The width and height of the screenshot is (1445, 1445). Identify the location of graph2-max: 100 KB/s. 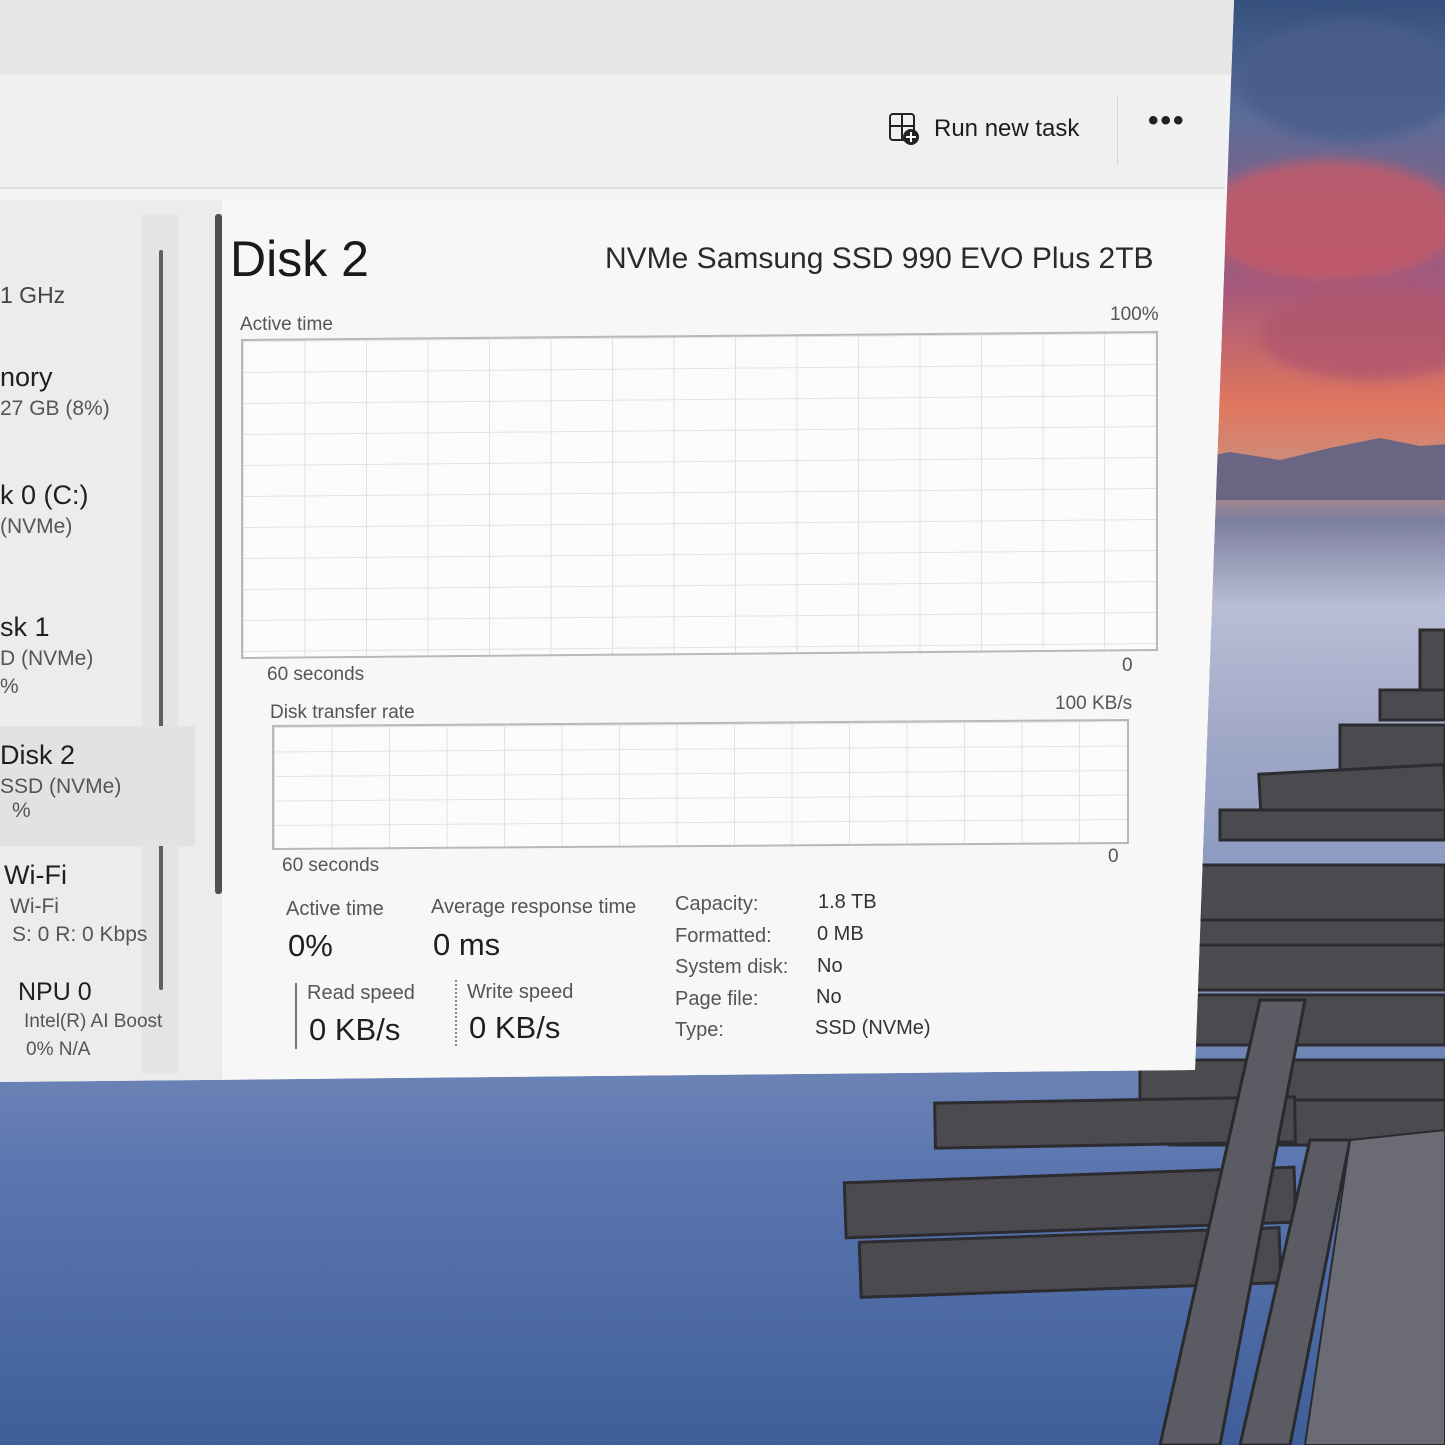
(1094, 703).